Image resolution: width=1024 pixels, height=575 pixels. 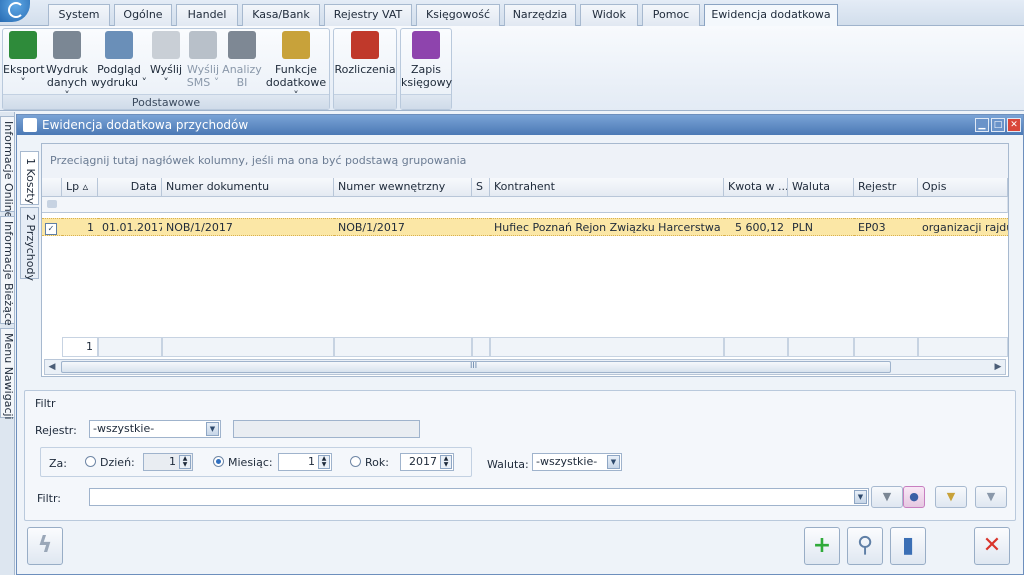 I want to click on send-button: Wyślij ˅, so click(x=166, y=60).